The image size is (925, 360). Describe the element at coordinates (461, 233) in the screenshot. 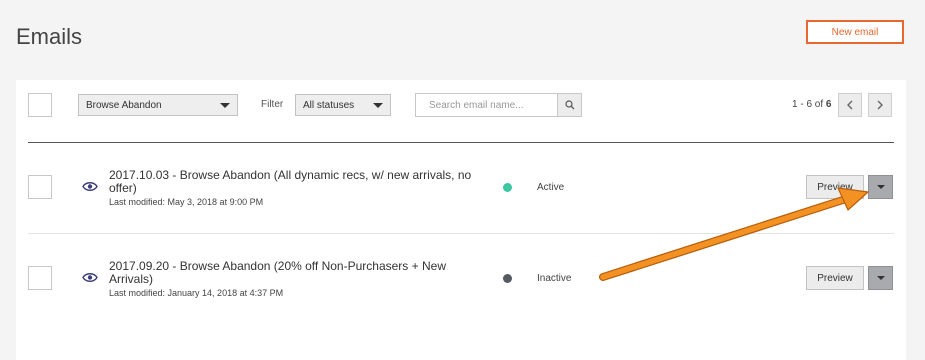

I see `row-divider` at that location.